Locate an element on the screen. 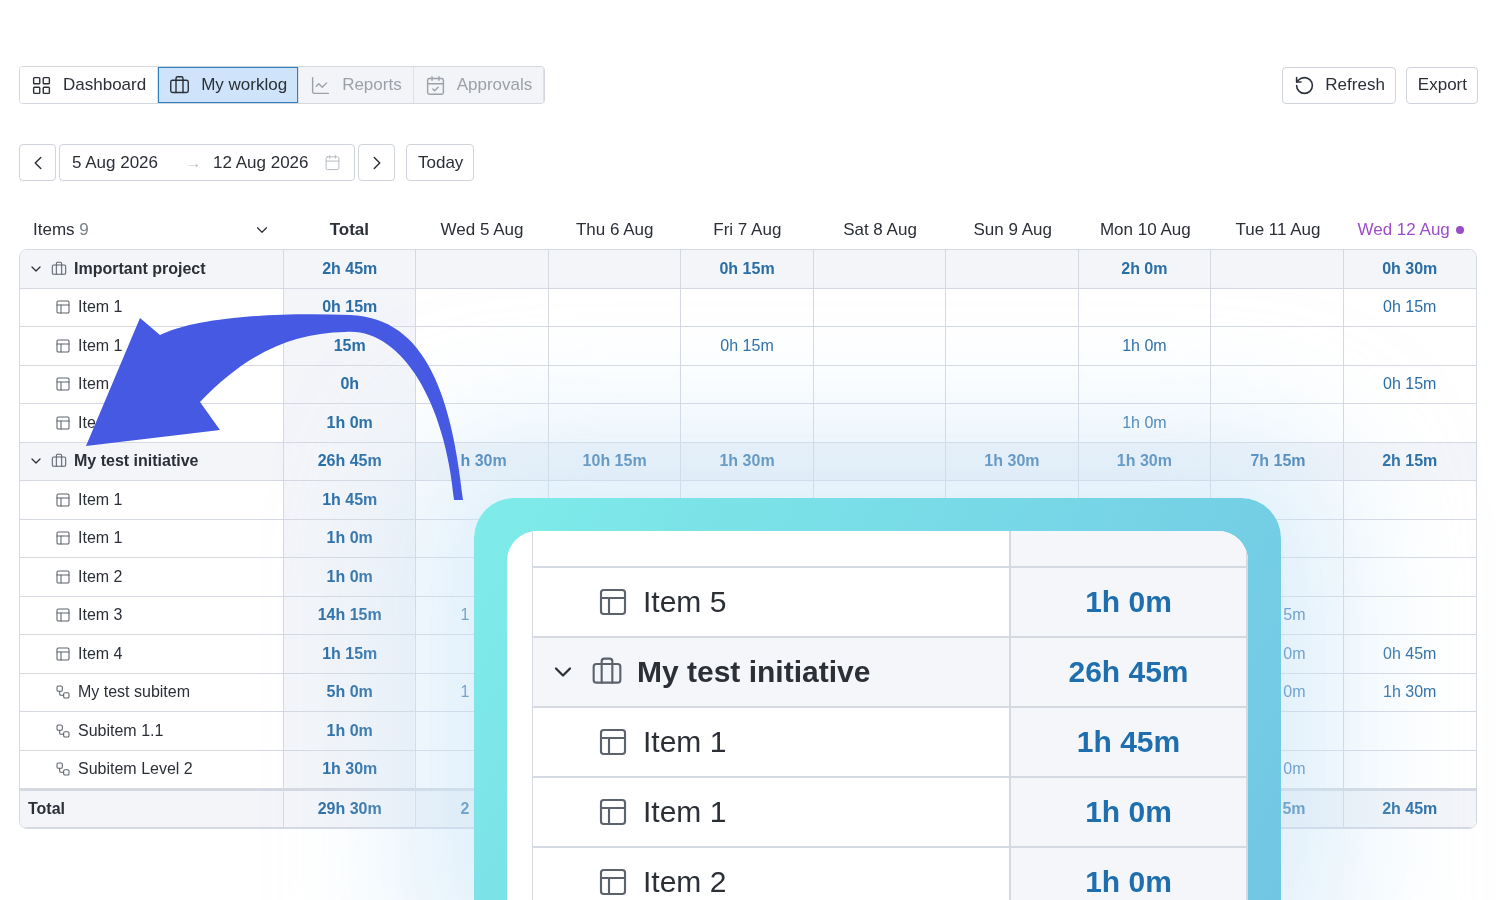 Image resolution: width=1500 pixels, height=900 pixels. column-header: Mon 10 Aug is located at coordinates (1145, 230).